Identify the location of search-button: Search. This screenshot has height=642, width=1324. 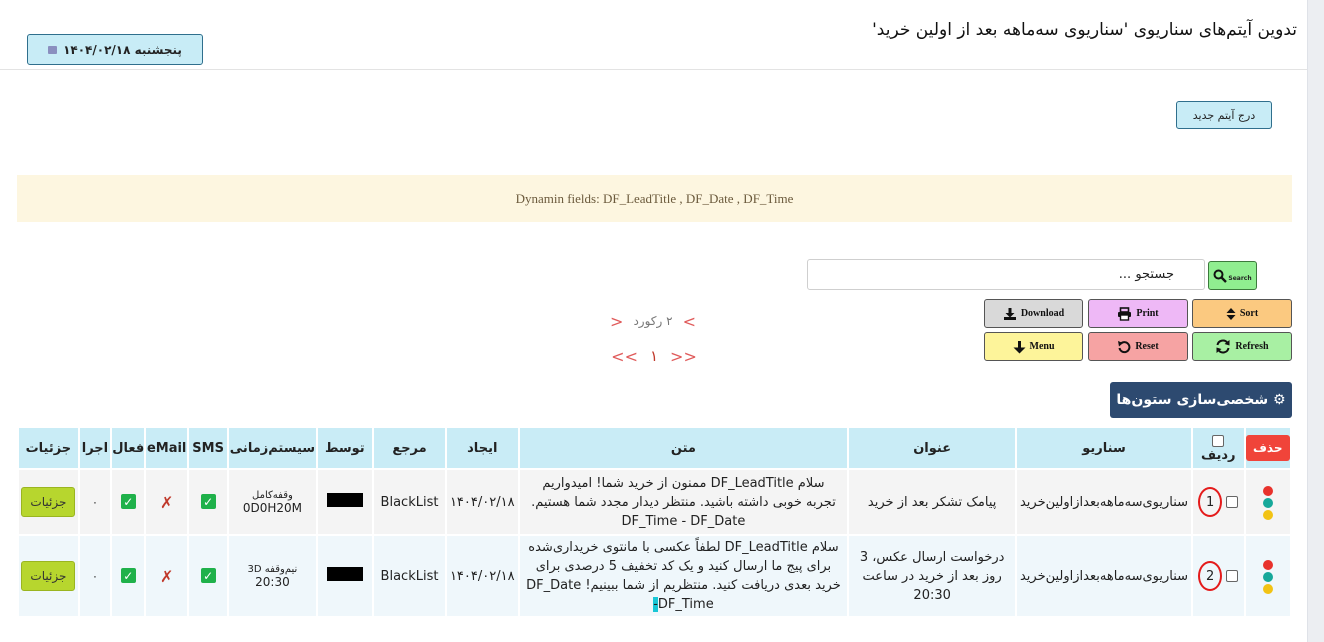
(1232, 275).